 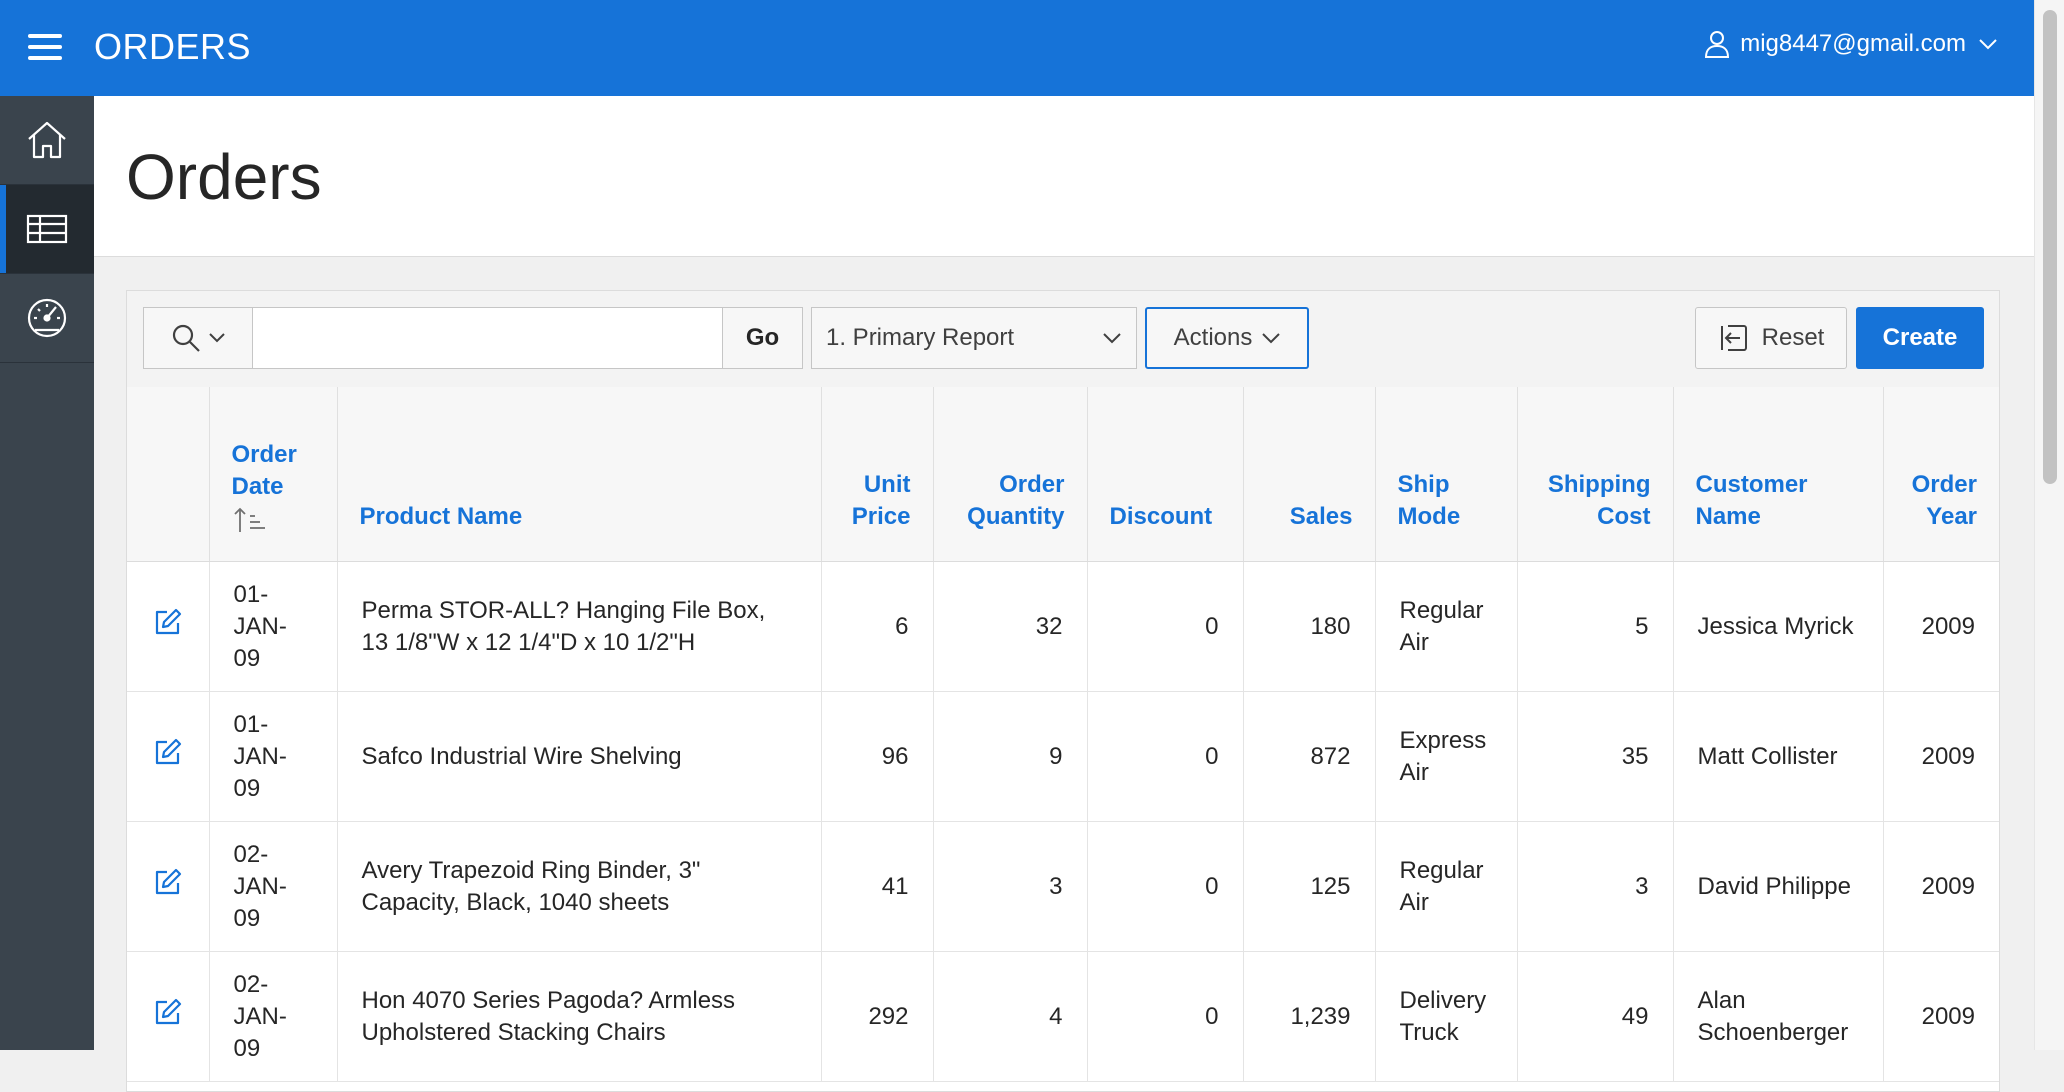 What do you see at coordinates (877, 626) in the screenshot?
I see `cell-unit-price: 6` at bounding box center [877, 626].